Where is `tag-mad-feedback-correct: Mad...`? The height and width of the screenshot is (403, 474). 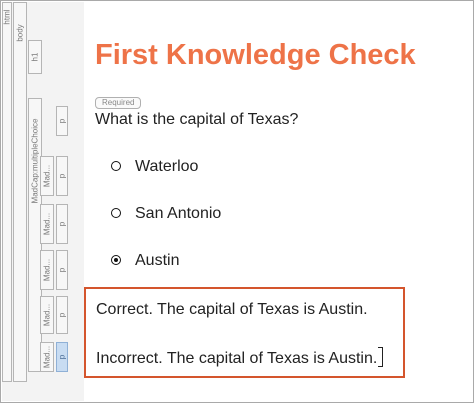 tag-mad-feedback-correct: Mad... is located at coordinates (47, 315).